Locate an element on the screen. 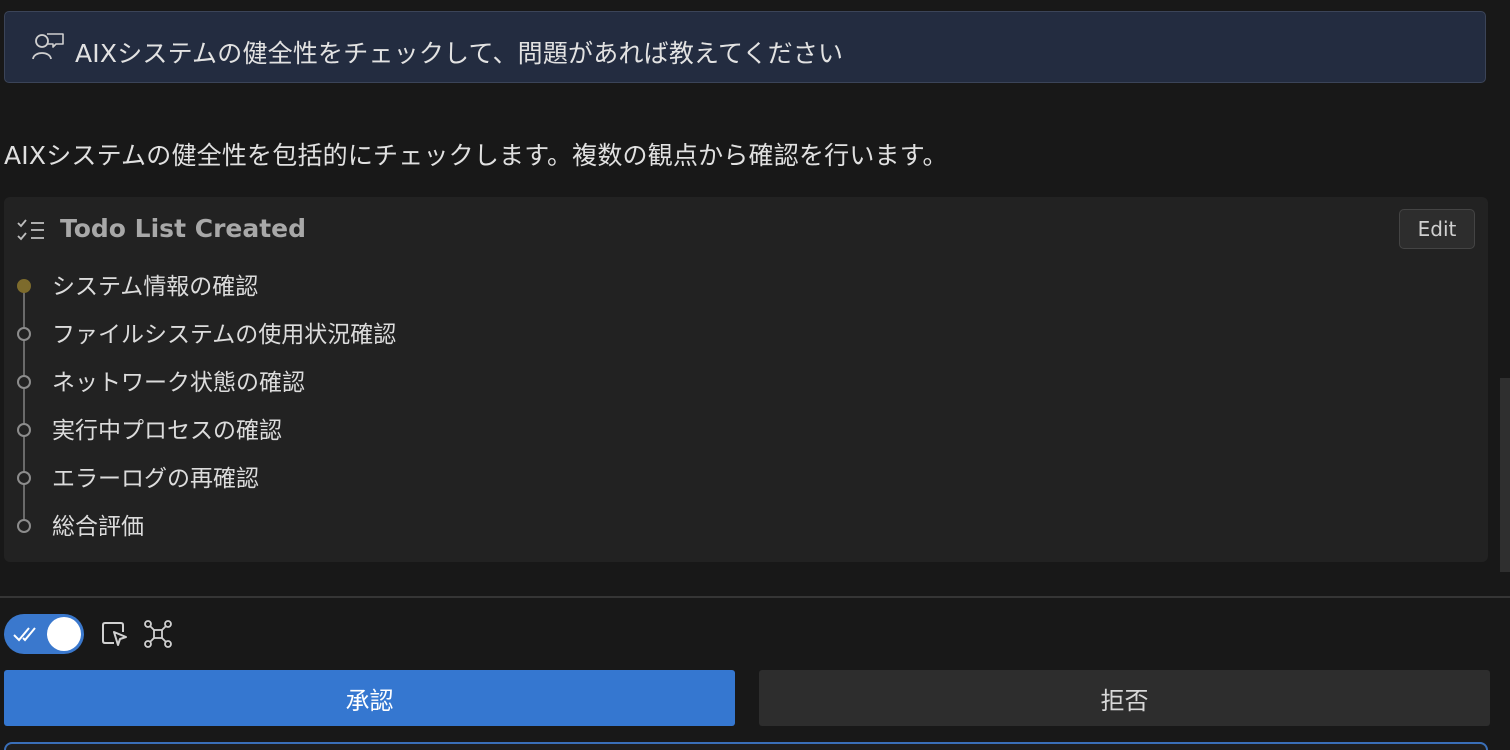  in-progress-dot-icon is located at coordinates (24, 286).